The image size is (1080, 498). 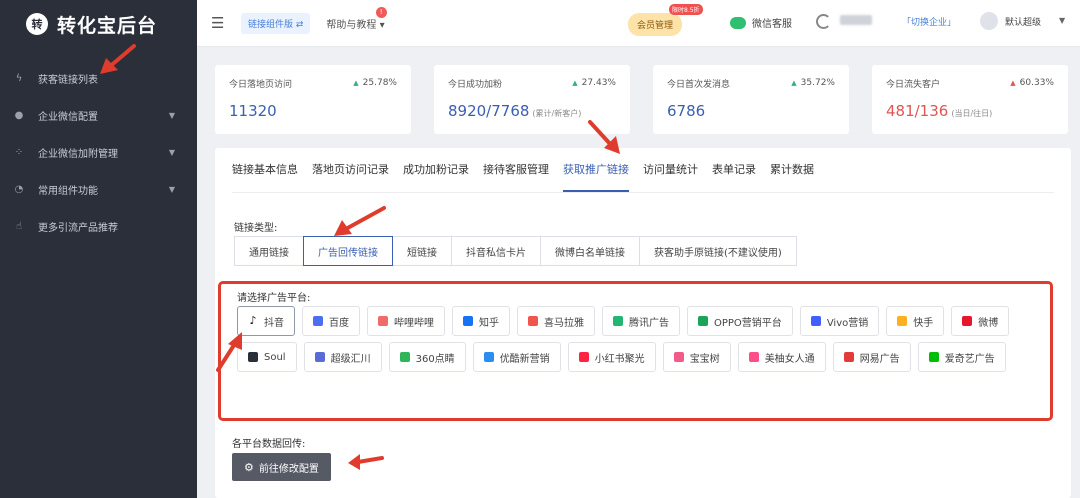 I want to click on link-type-option-2: 短链接, so click(x=422, y=251).